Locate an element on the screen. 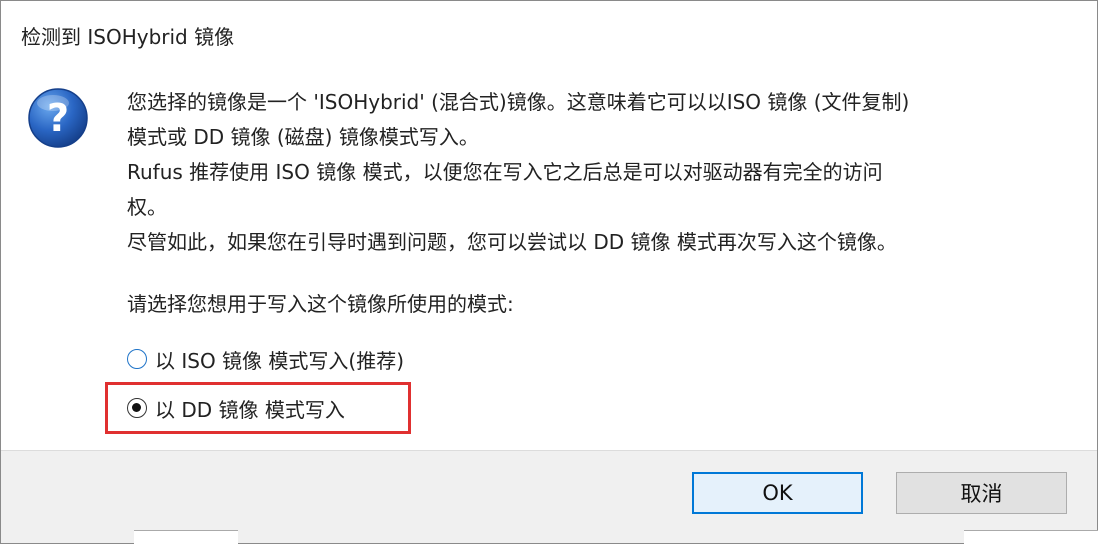 This screenshot has width=1098, height=545. message-line: 权。 is located at coordinates (147, 207).